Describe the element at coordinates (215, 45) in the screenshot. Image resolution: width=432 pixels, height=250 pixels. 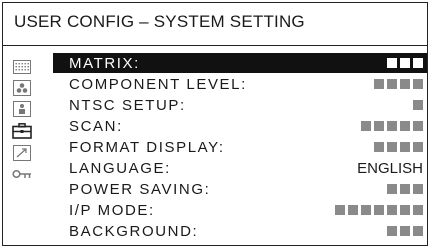
I see `title-divider` at that location.